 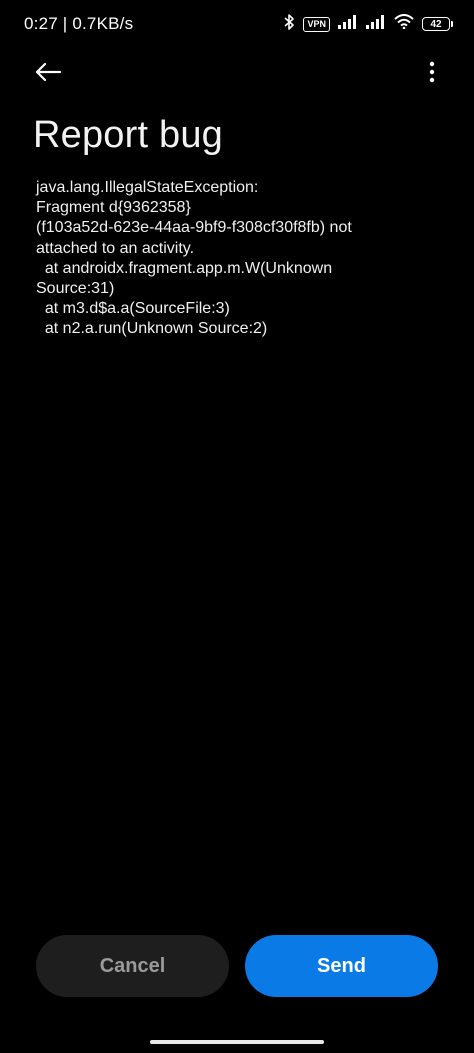 I want to click on more-options-button, so click(x=432, y=72).